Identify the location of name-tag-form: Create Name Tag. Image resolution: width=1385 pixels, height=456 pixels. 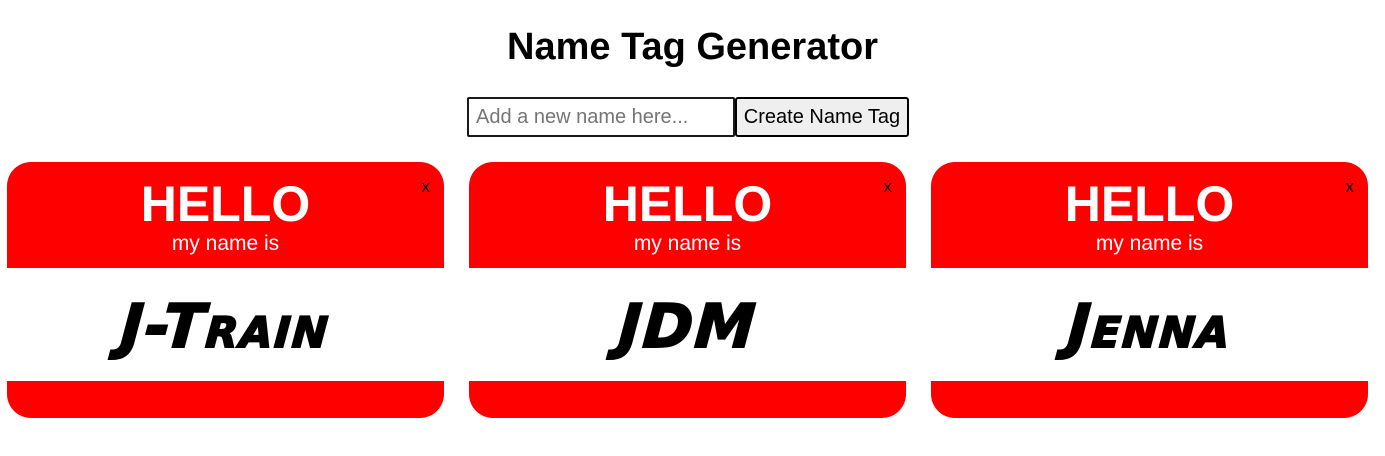
(688, 117).